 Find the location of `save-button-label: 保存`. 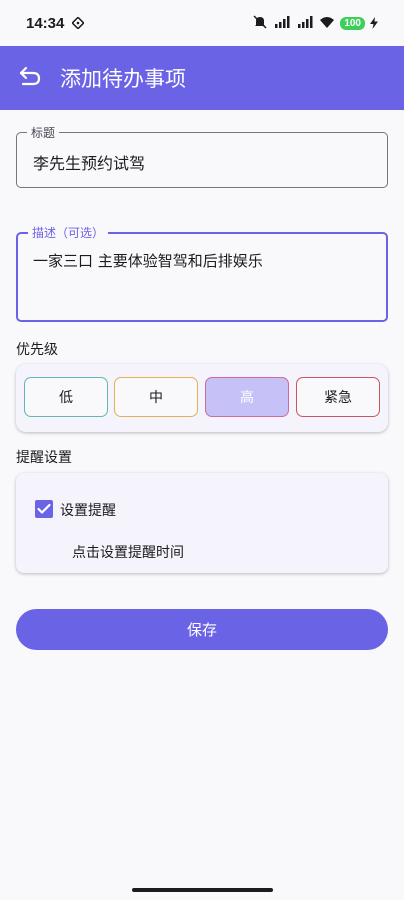

save-button-label: 保存 is located at coordinates (201, 630).